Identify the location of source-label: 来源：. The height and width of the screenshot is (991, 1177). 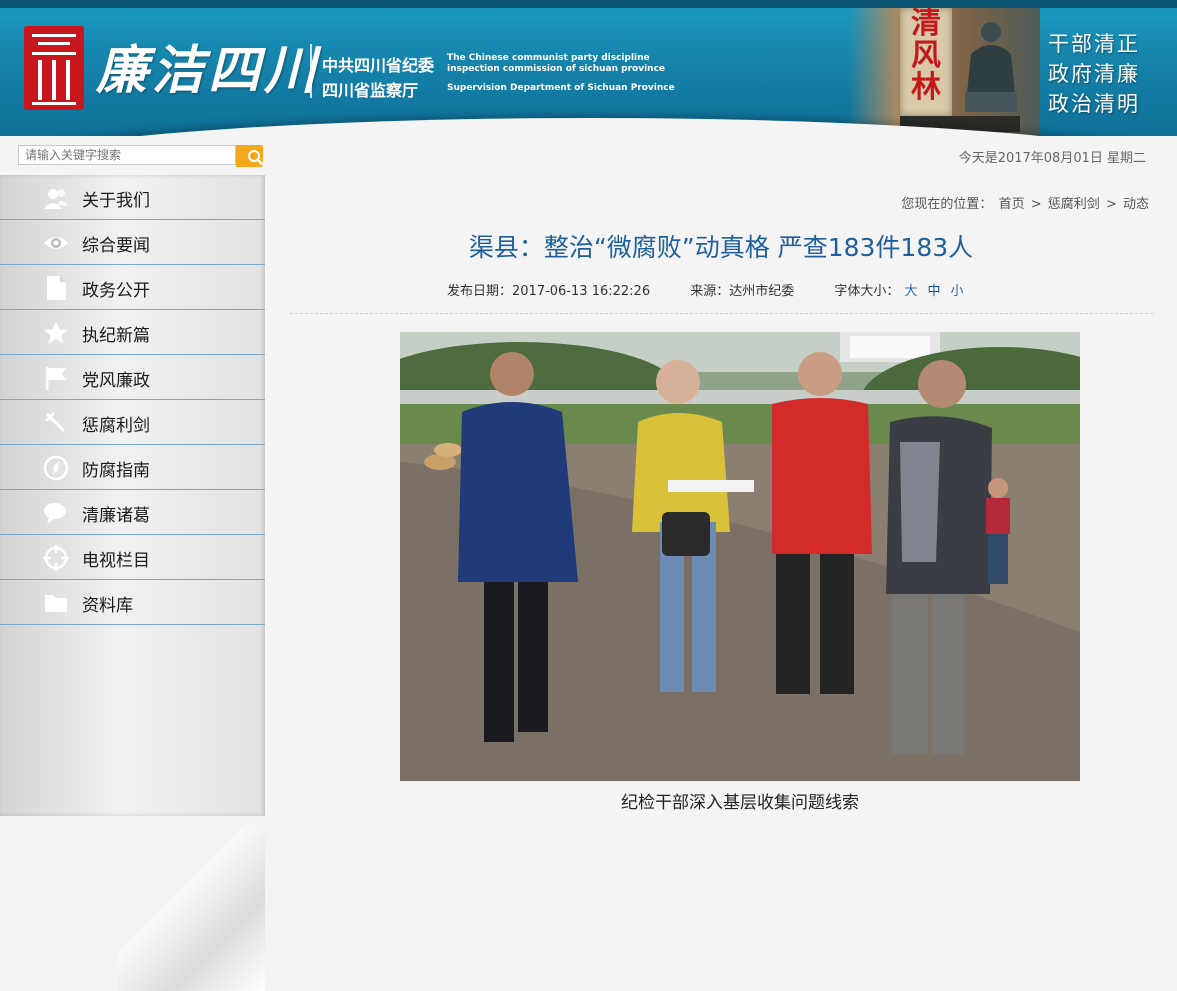
(710, 291).